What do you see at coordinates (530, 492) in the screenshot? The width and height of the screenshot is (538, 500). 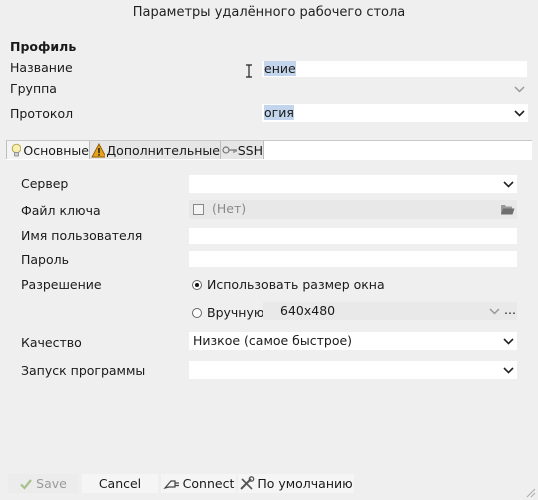 I see `resize-grip-icon` at bounding box center [530, 492].